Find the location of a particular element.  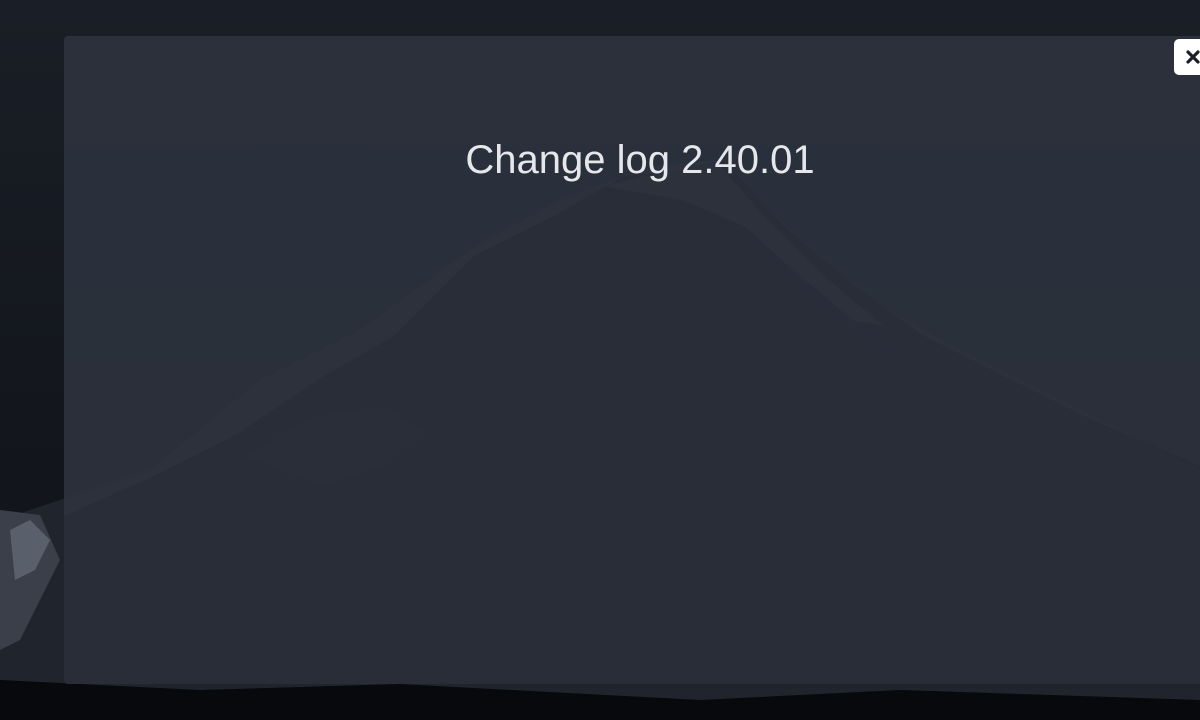

close-button is located at coordinates (1187, 57).